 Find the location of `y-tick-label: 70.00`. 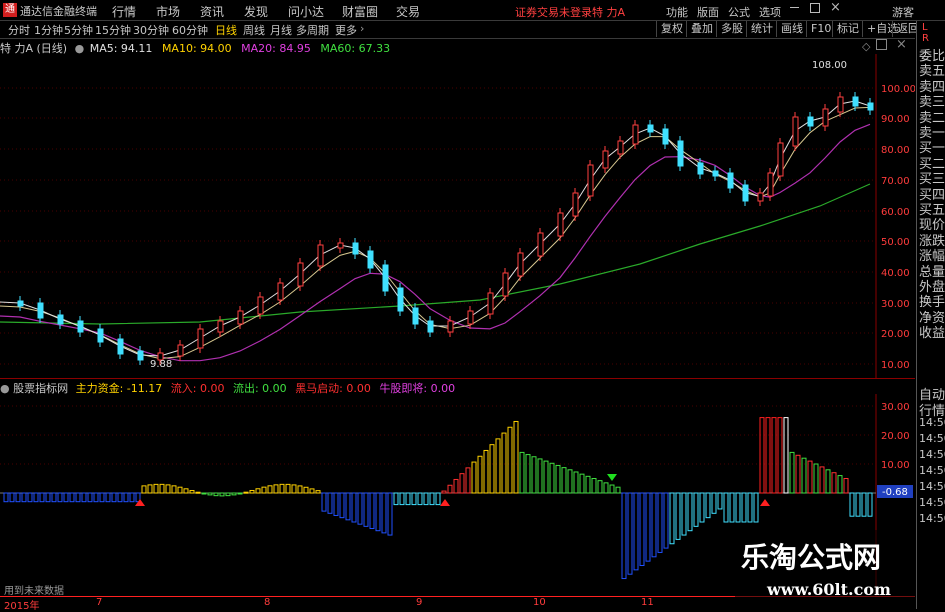

y-tick-label: 70.00 is located at coordinates (895, 181).